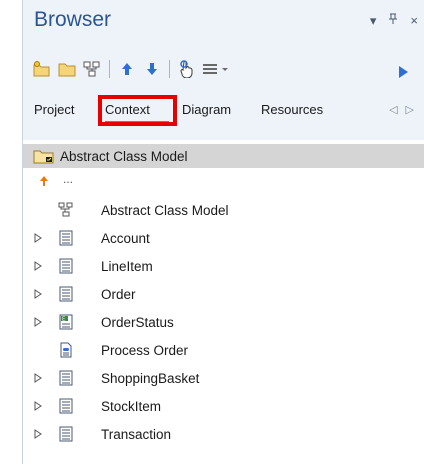 The height and width of the screenshot is (464, 424). I want to click on window-controls: ▾ ×, so click(394, 21).